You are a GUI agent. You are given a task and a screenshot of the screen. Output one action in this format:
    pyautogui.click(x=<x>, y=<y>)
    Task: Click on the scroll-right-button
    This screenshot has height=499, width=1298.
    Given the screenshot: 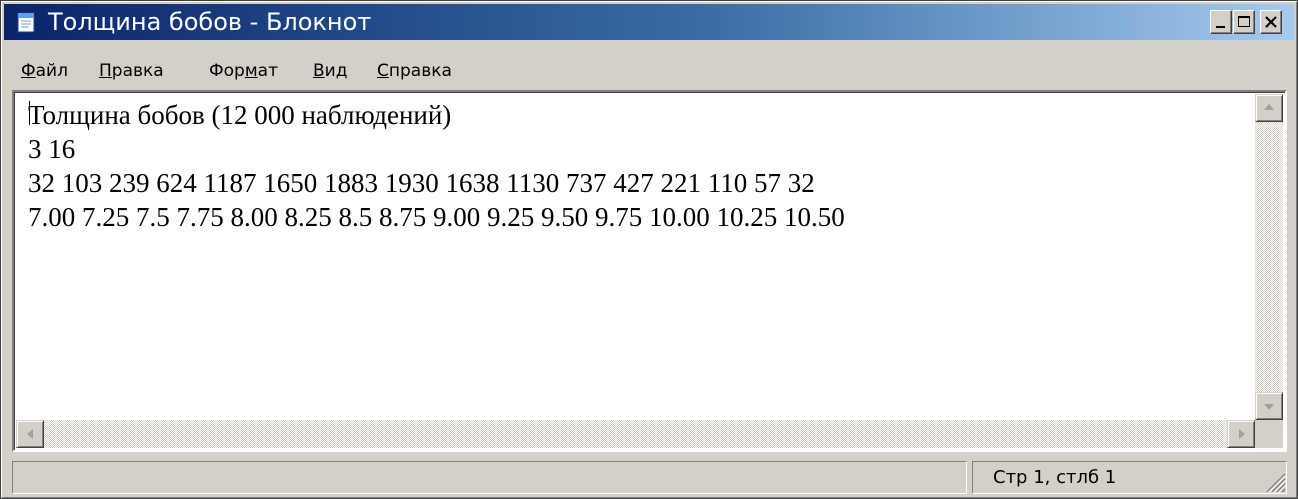 What is the action you would take?
    pyautogui.click(x=1241, y=434)
    